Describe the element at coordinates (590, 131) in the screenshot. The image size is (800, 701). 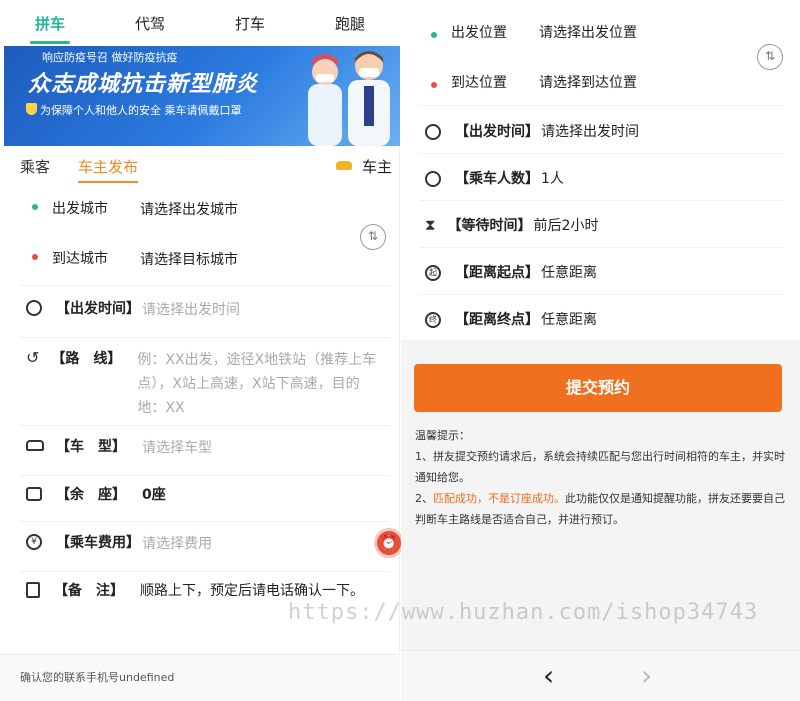
I see `right-time-field: 请选择出发时间` at that location.